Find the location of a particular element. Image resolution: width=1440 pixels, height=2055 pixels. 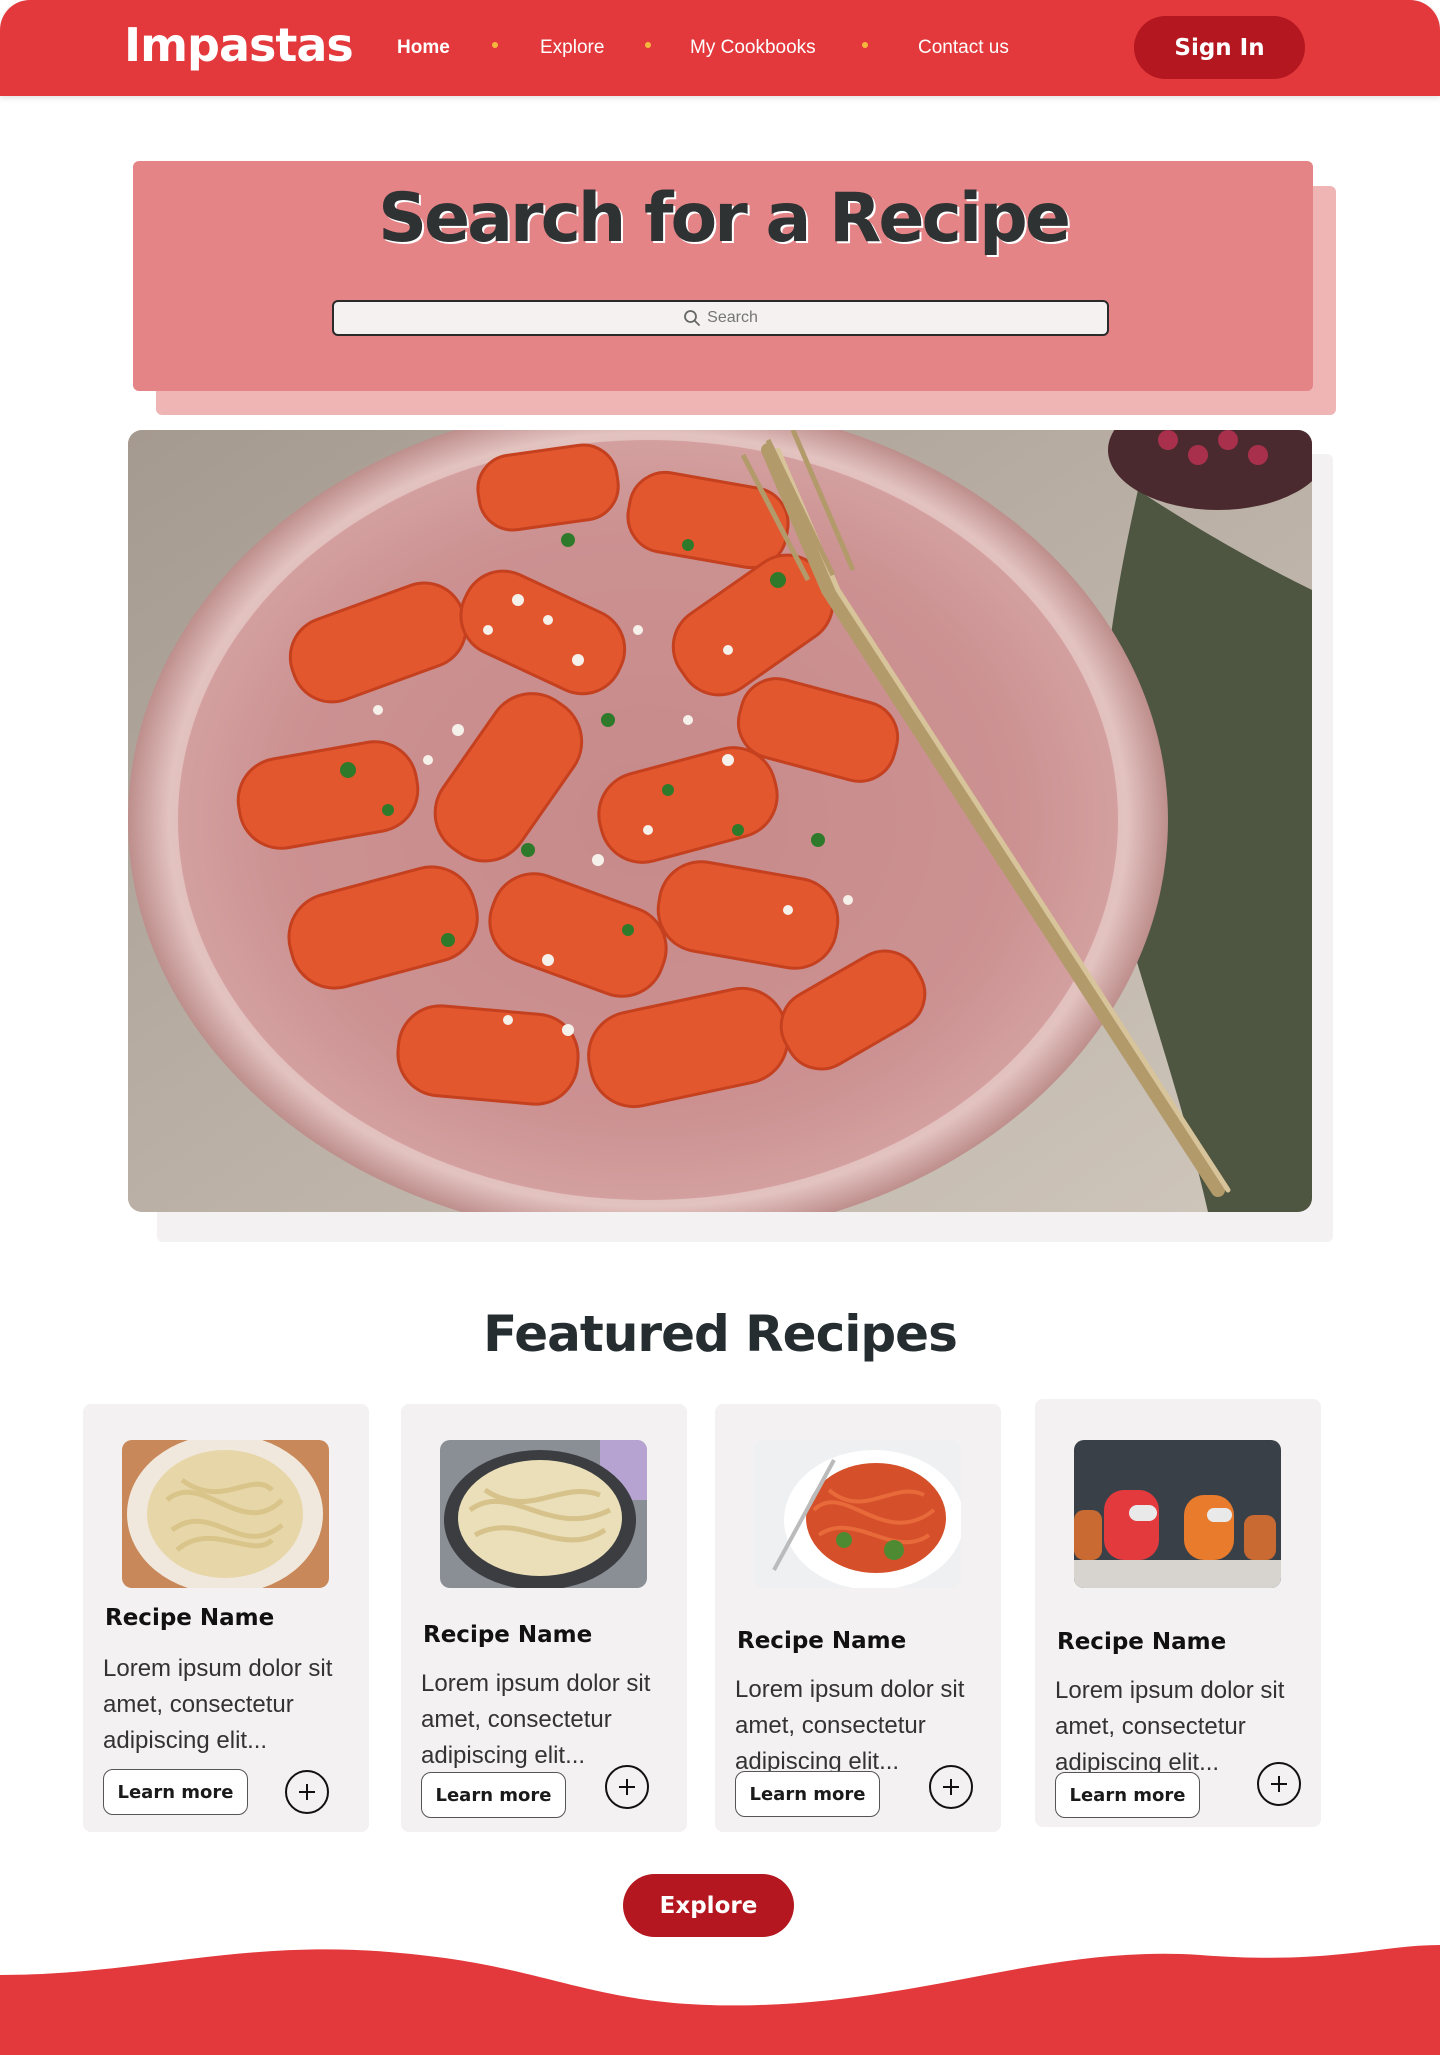

search-title: Search for a Recipe is located at coordinates (724, 218).